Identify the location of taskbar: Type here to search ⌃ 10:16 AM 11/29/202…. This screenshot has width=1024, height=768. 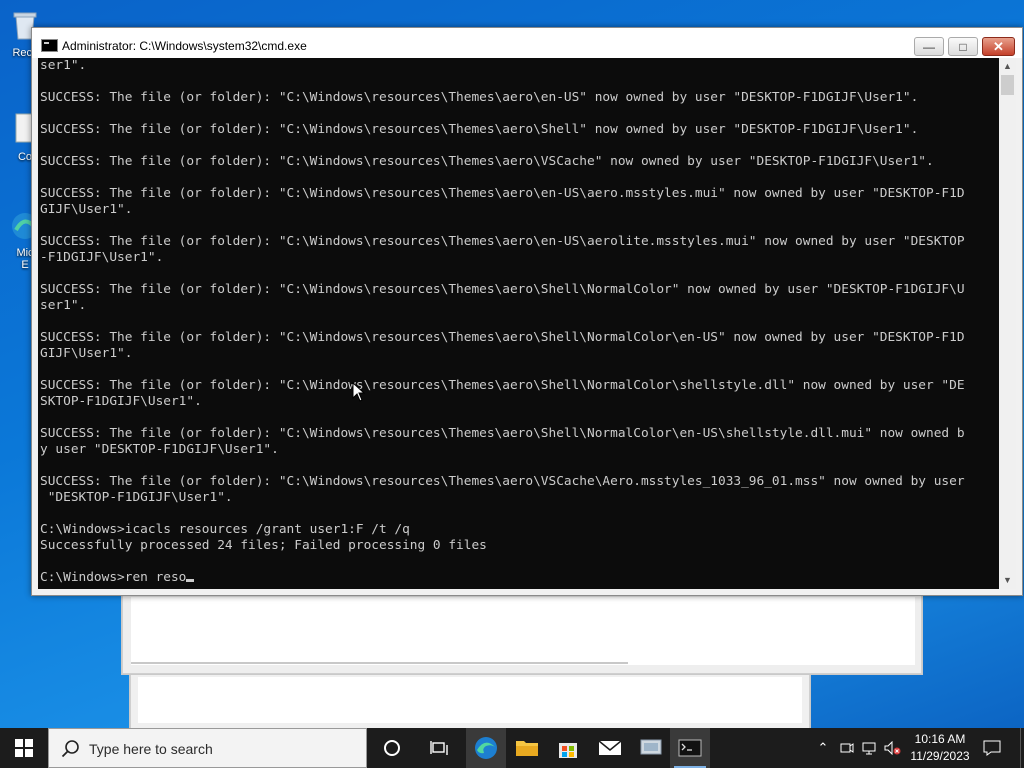
(512, 748).